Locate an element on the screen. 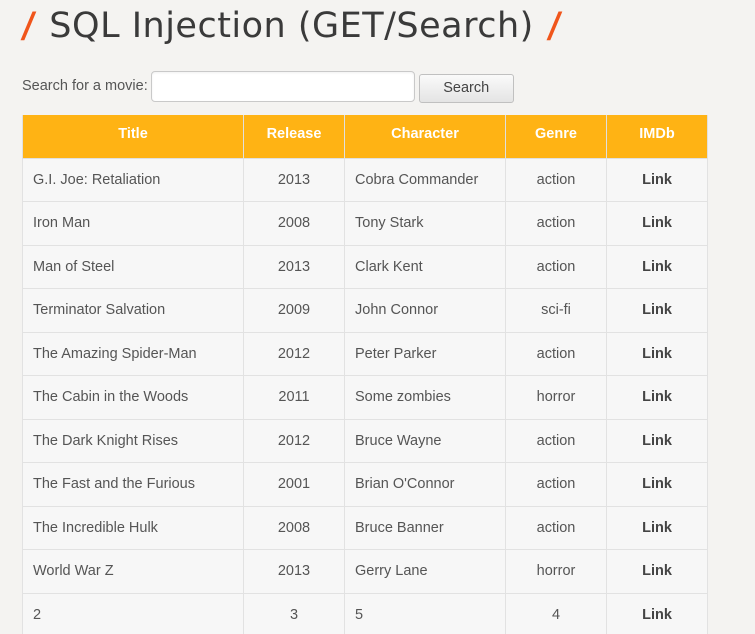  table-header-row: Title Release Character Genre IMDb is located at coordinates (365, 137).